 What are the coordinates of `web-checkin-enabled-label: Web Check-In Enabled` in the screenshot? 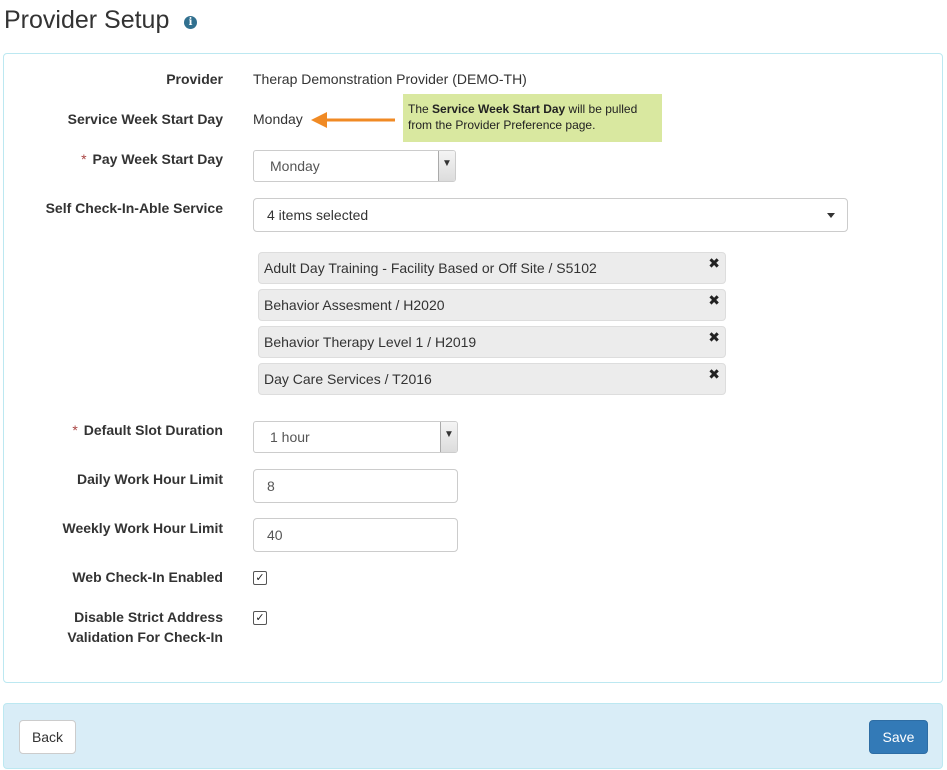 It's located at (147, 577).